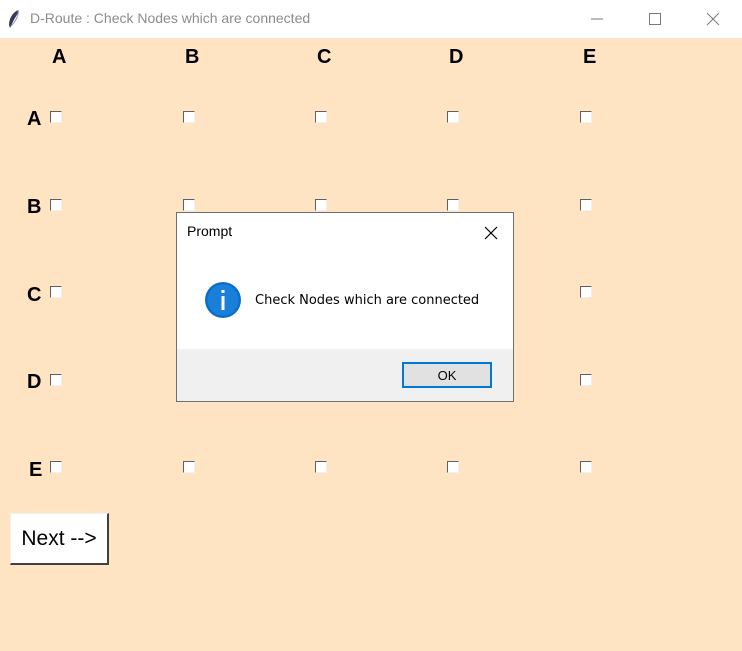 The width and height of the screenshot is (742, 651). Describe the element at coordinates (223, 300) in the screenshot. I see `info-icon` at that location.